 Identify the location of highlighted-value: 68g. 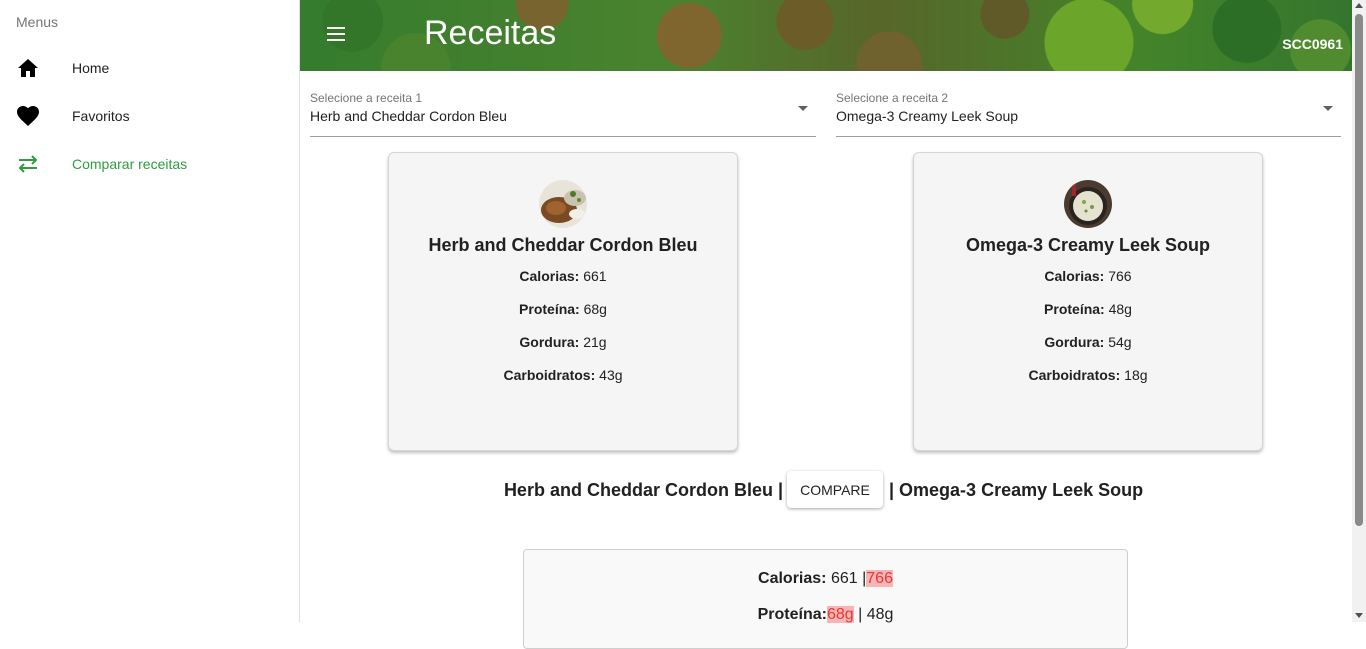
(840, 614).